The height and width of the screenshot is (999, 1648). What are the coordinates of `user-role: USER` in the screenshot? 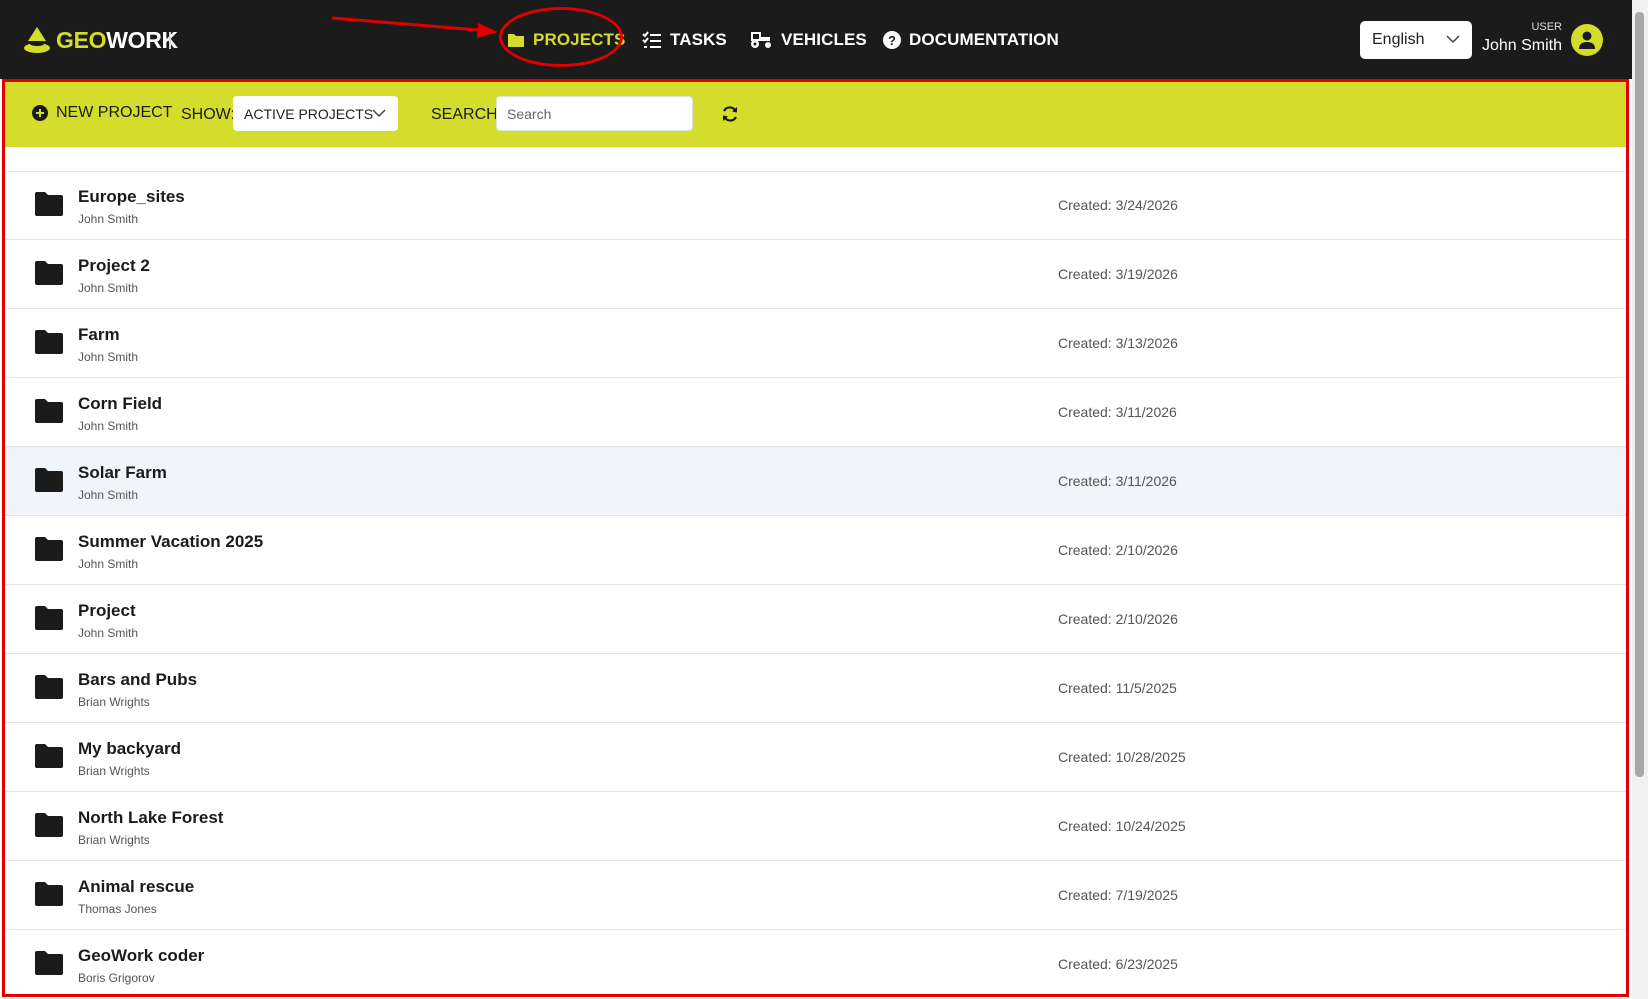 It's located at (1546, 27).